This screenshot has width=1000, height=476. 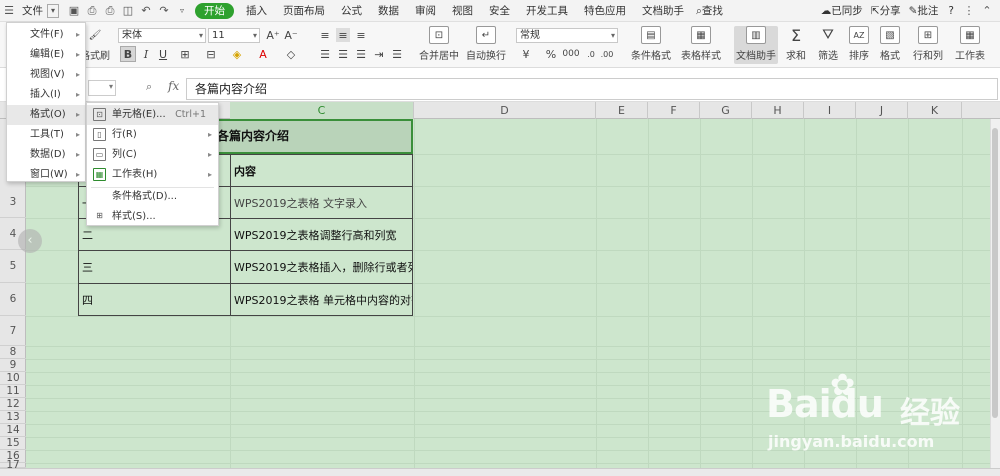 What do you see at coordinates (46, 175) in the screenshot?
I see `menu-item-window: 窗口(W) ▸` at bounding box center [46, 175].